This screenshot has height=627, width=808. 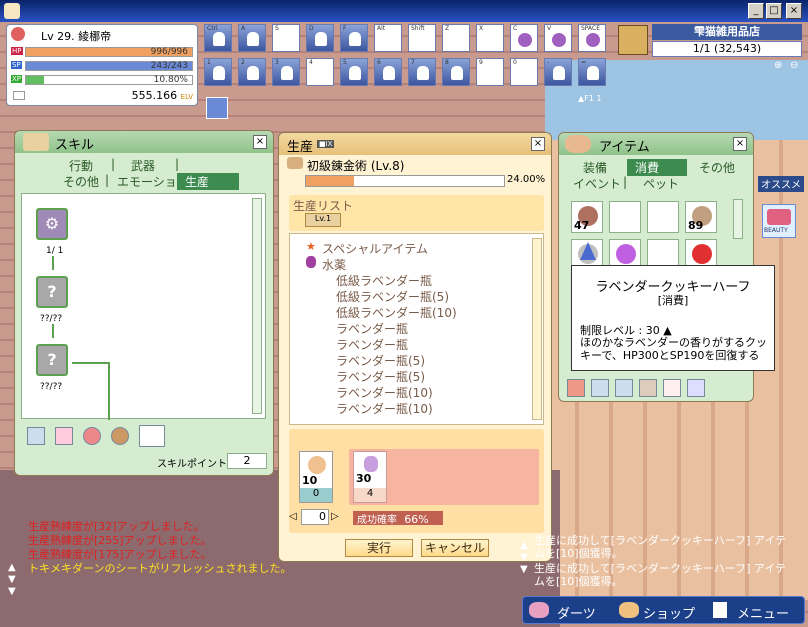 What do you see at coordinates (316, 477) in the screenshot?
I see `material-slot: 10 0` at bounding box center [316, 477].